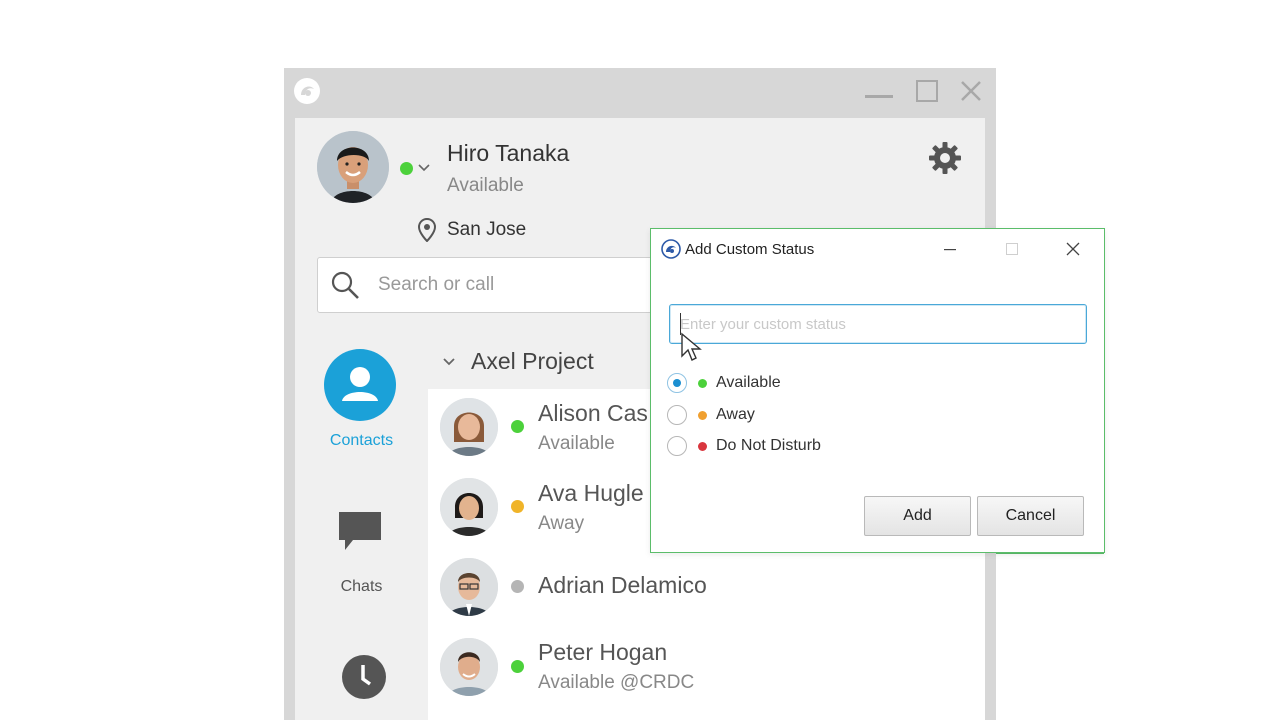 The height and width of the screenshot is (720, 1280). What do you see at coordinates (360, 531) in the screenshot?
I see `chat-bubble-icon` at bounding box center [360, 531].